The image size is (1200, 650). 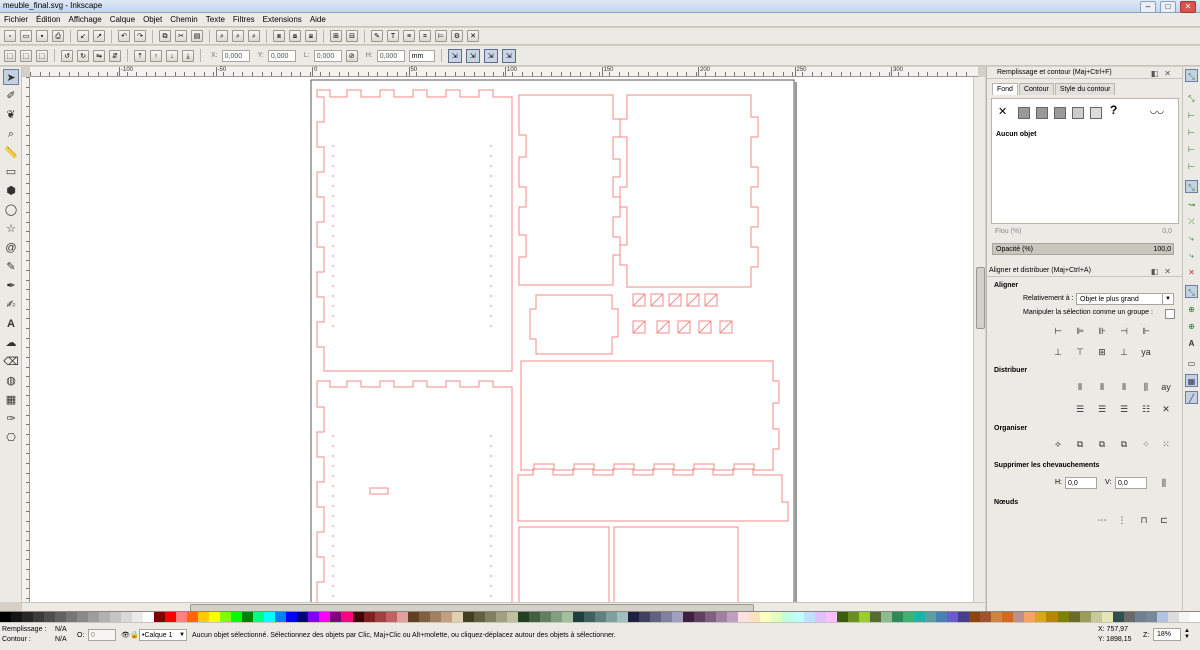 I want to click on calligraphy-tool-icon: ✍, so click(x=11, y=305).